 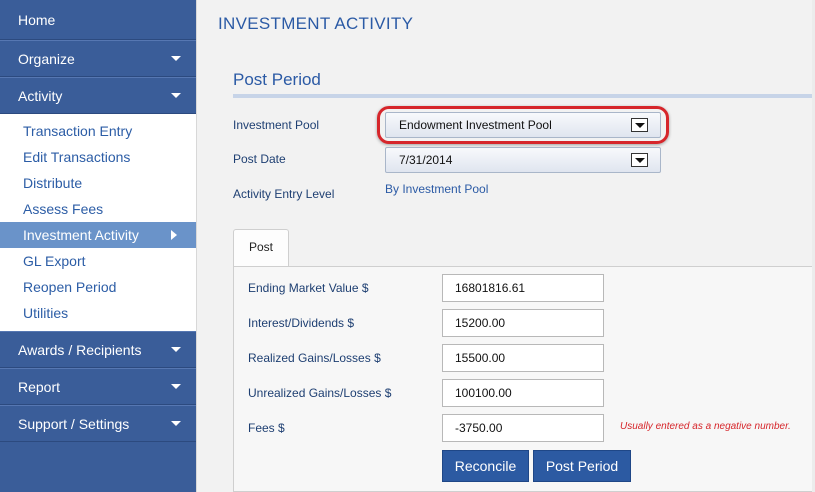 What do you see at coordinates (523, 160) in the screenshot?
I see `post-date-select: 7/31/2014` at bounding box center [523, 160].